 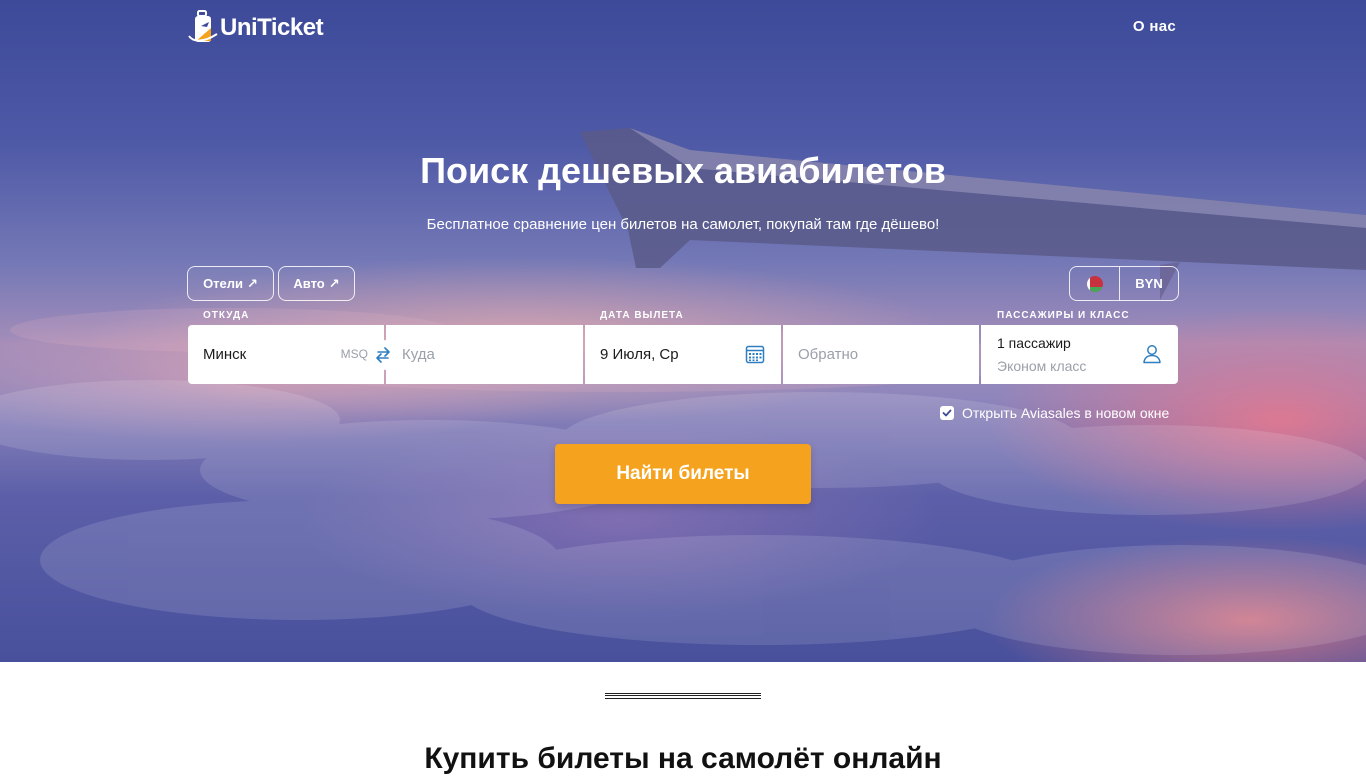 What do you see at coordinates (1079, 354) in the screenshot?
I see `passengers-class-field: 1 пассажир Эконом класс` at bounding box center [1079, 354].